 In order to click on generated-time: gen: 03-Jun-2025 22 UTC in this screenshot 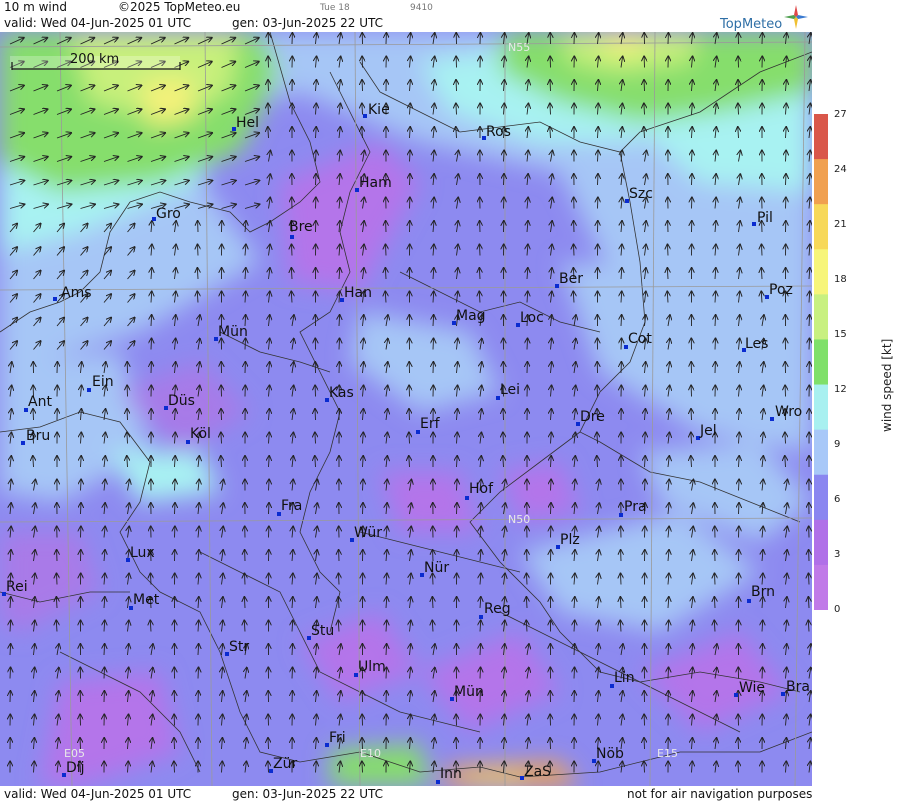, I will do `click(308, 23)`.